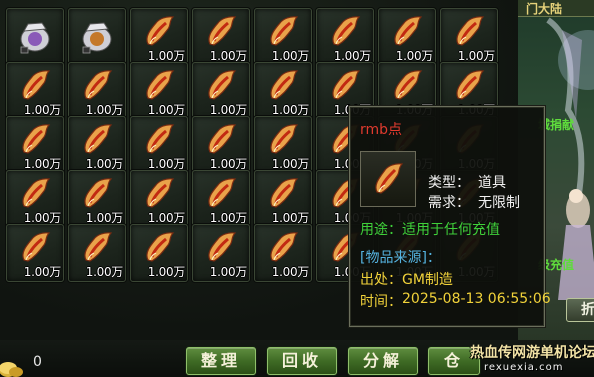  I want to click on tooltip-requirement-value: 无限制, so click(499, 203).